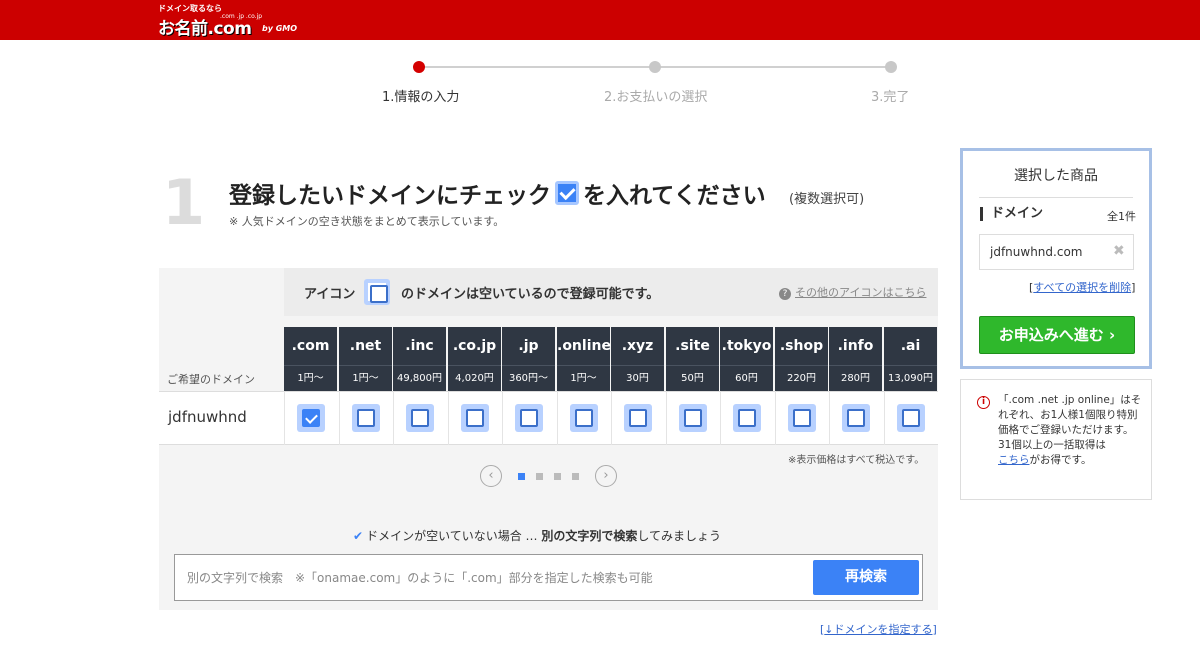 The width and height of the screenshot is (1200, 666). What do you see at coordinates (421, 97) in the screenshot?
I see `step-label-1: 1.情報の入力` at bounding box center [421, 97].